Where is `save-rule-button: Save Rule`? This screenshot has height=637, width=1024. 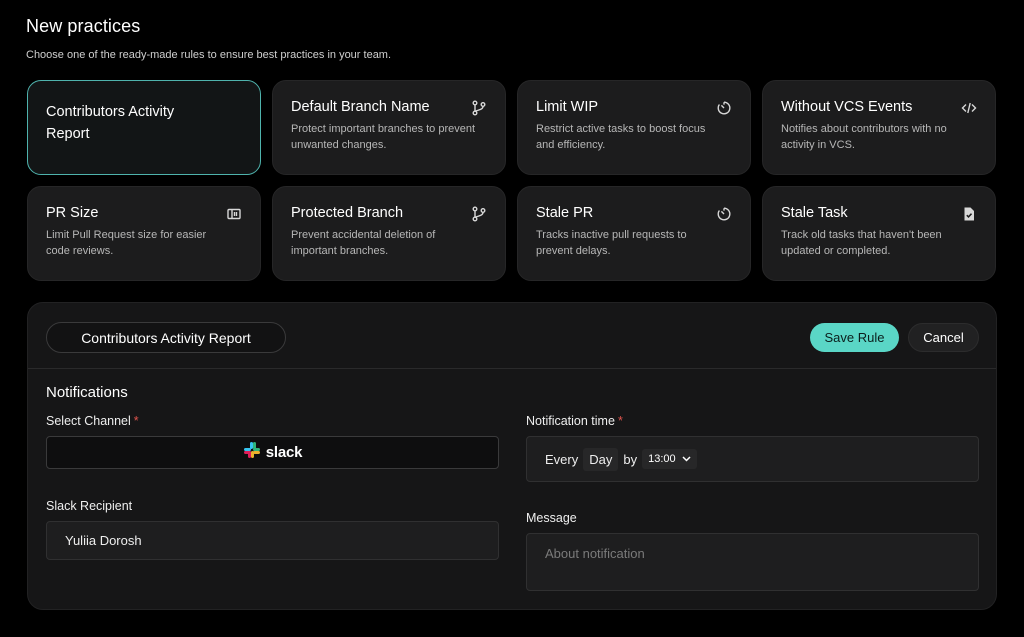
save-rule-button: Save Rule is located at coordinates (854, 337).